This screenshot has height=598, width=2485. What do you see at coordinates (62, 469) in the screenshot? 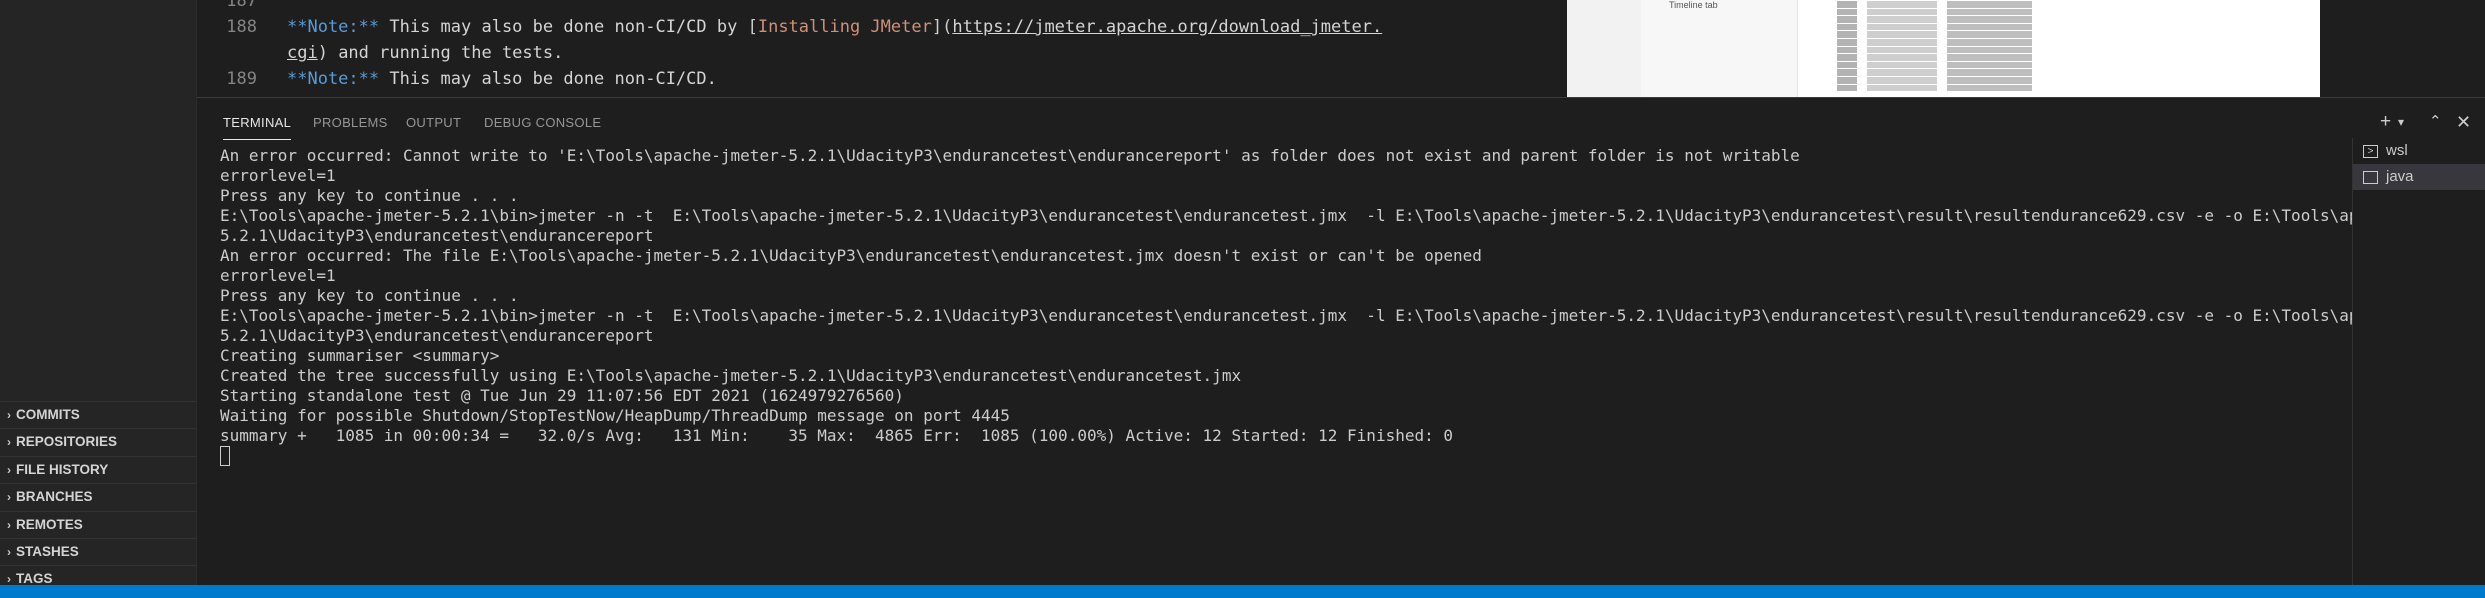
I see `sidebar-section-label: FILE HISTORY` at bounding box center [62, 469].